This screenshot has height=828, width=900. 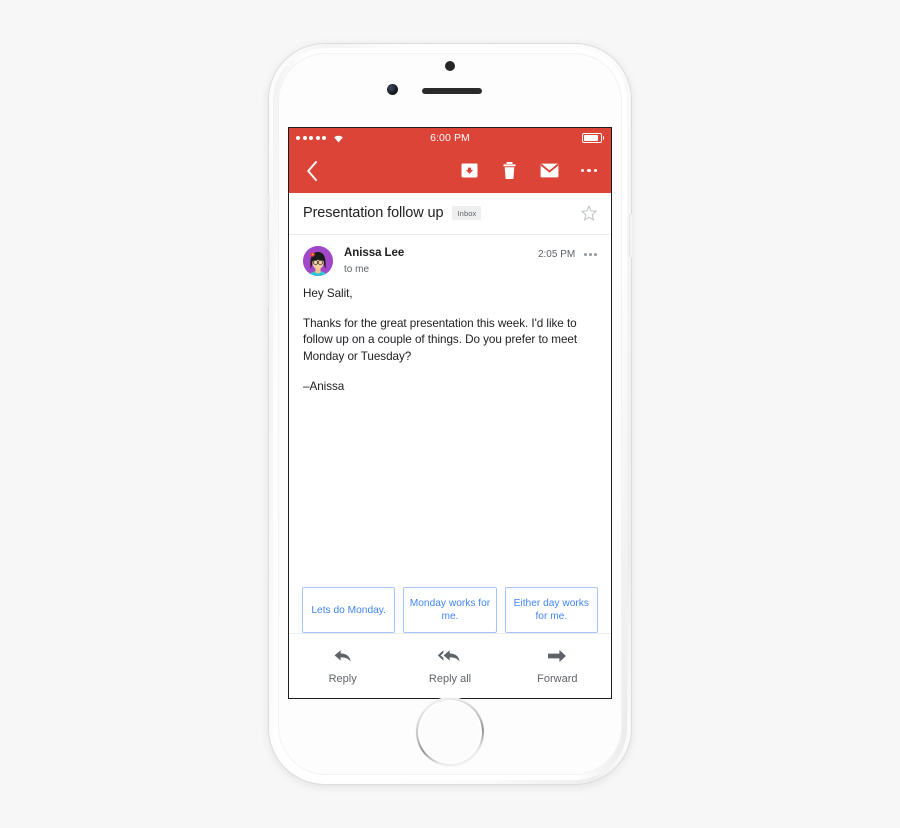 What do you see at coordinates (589, 171) in the screenshot?
I see `more-options-button` at bounding box center [589, 171].